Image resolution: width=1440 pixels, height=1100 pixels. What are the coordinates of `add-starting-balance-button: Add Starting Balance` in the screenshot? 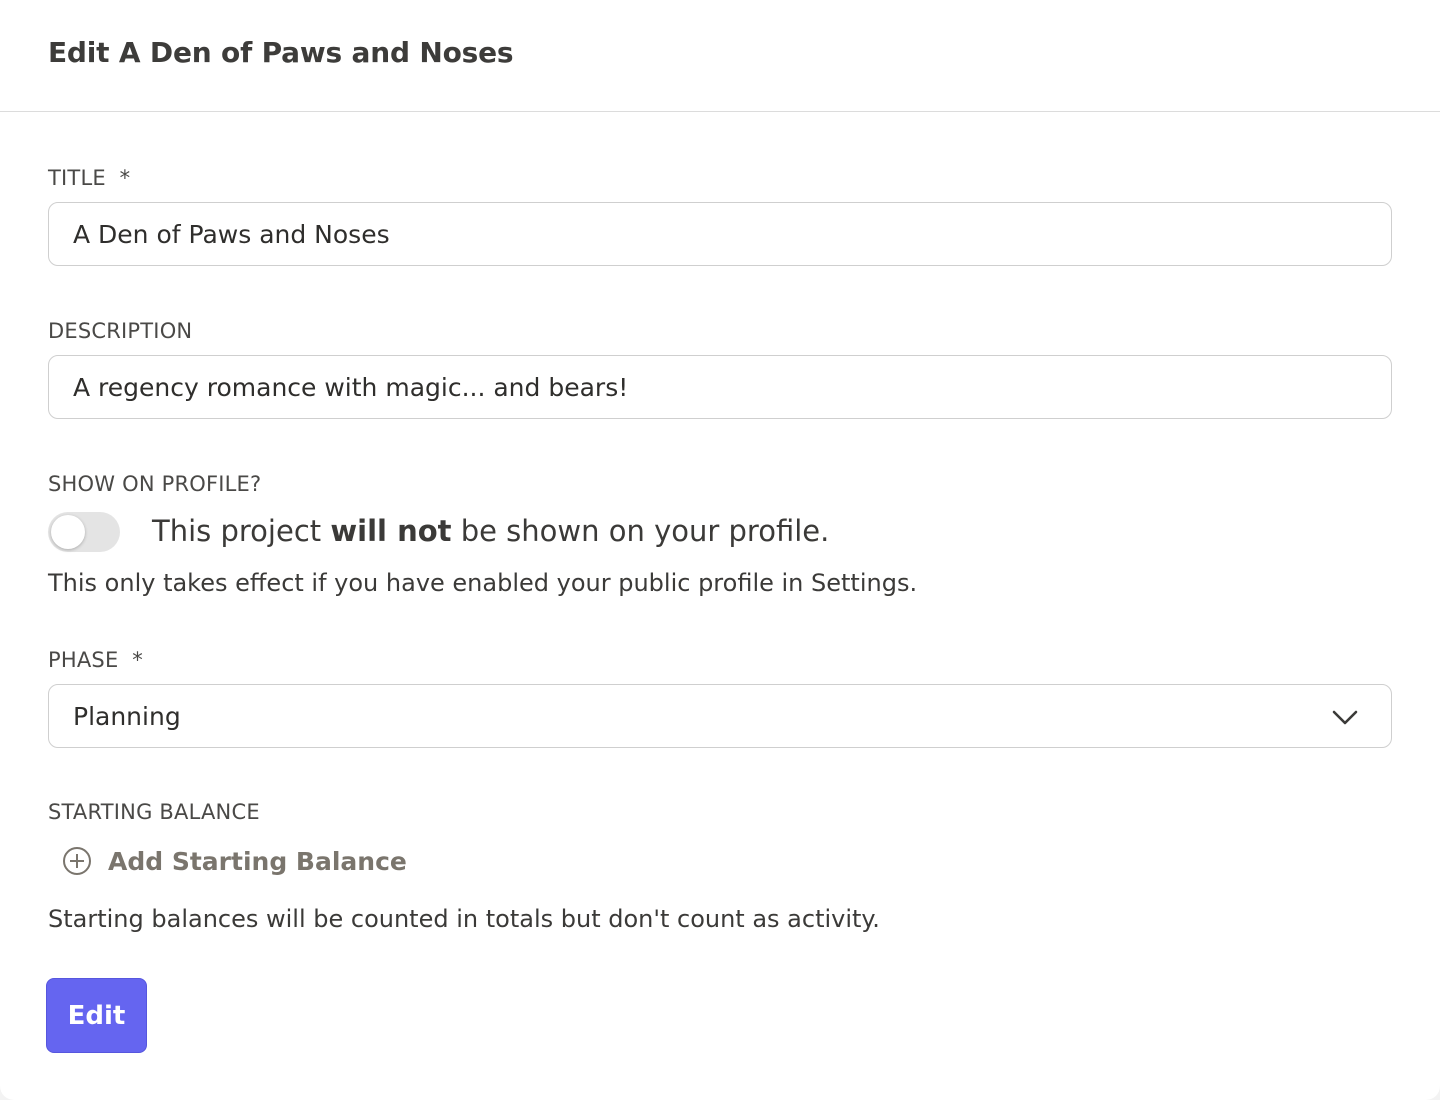 It's located at (234, 861).